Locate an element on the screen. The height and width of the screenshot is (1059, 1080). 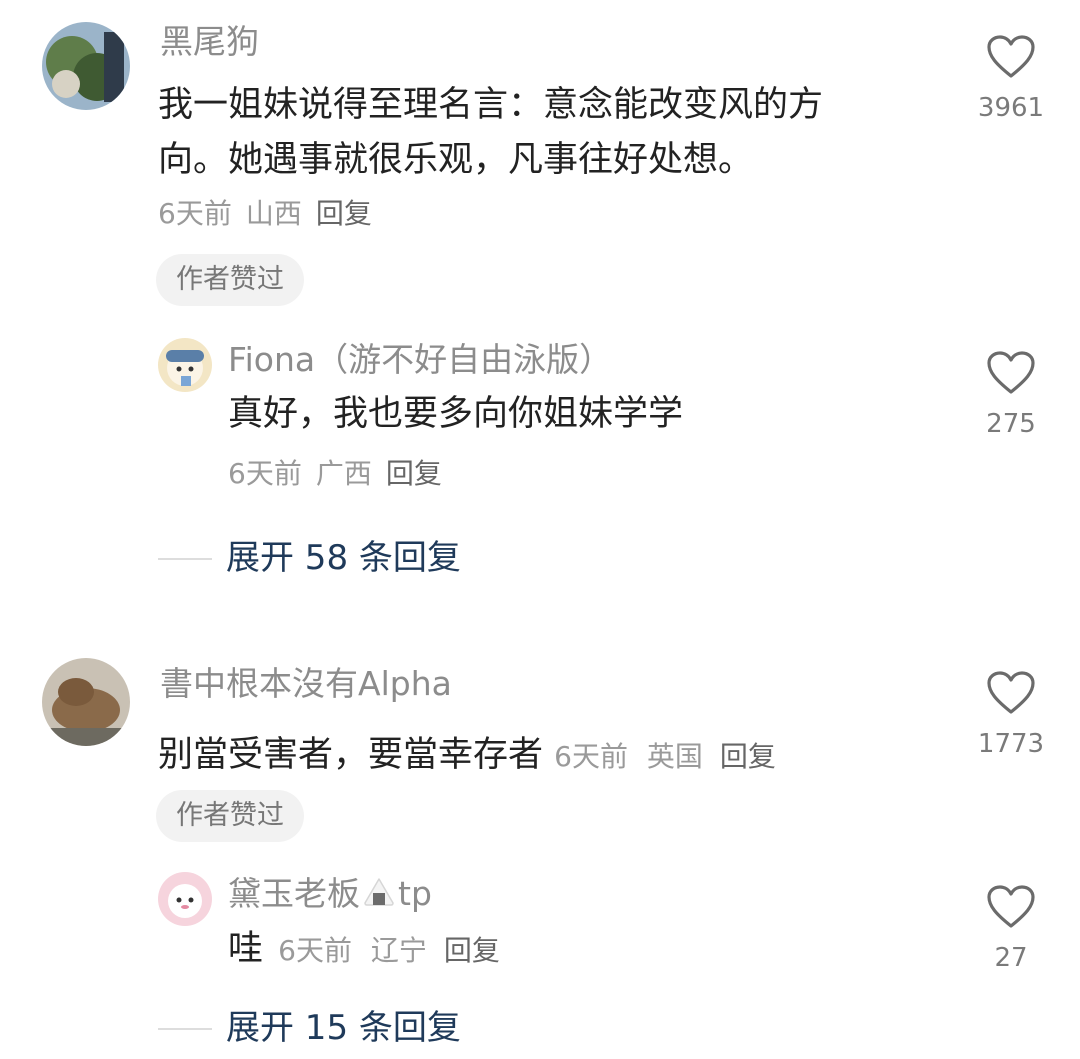
location: 山西 is located at coordinates (273, 213).